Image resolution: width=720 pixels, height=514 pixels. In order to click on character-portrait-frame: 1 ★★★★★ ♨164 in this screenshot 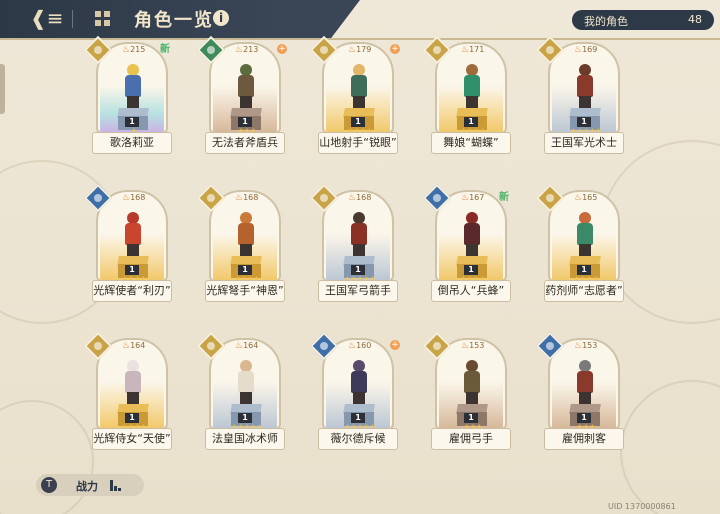, I will do `click(245, 384)`.